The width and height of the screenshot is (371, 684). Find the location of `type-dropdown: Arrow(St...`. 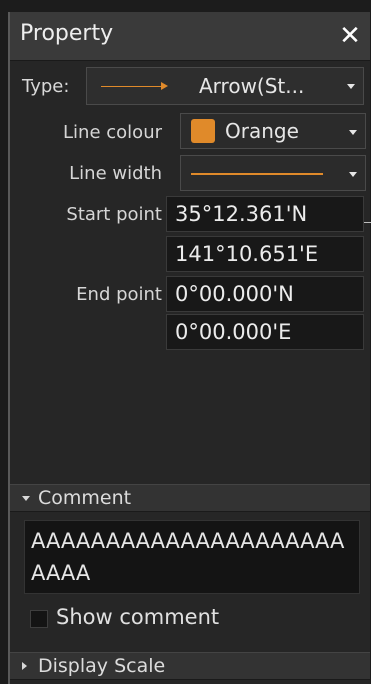

type-dropdown: Arrow(St... is located at coordinates (225, 86).